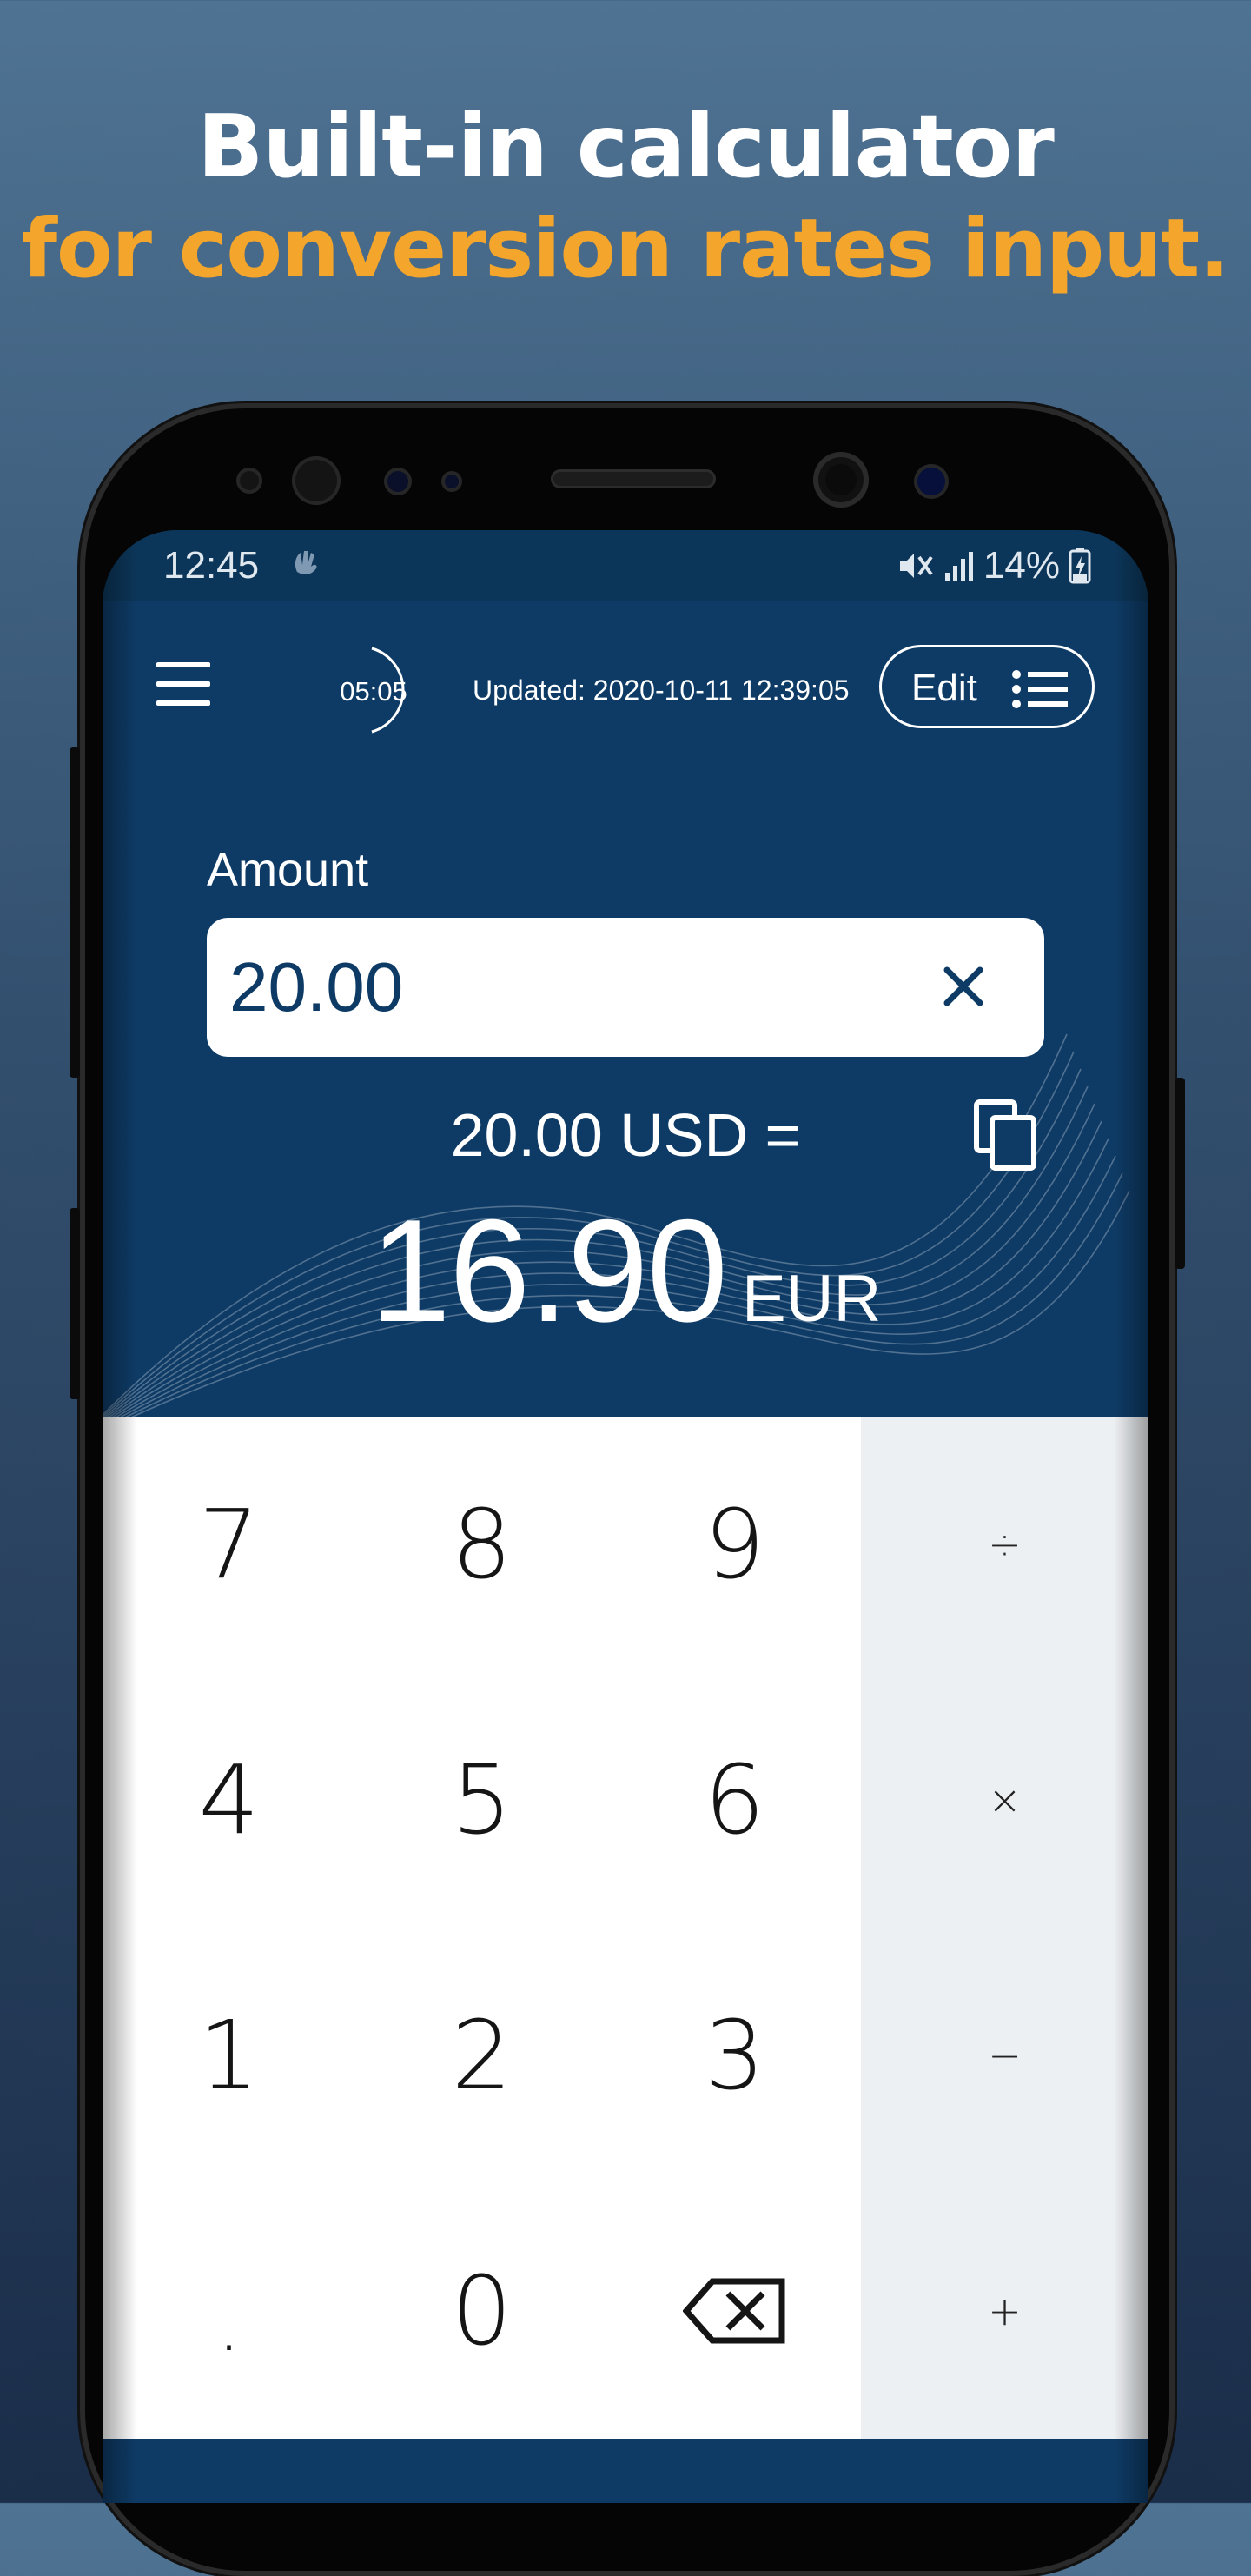 The width and height of the screenshot is (1251, 2576). Describe the element at coordinates (1021, 565) in the screenshot. I see `battery-percent: 14%` at that location.